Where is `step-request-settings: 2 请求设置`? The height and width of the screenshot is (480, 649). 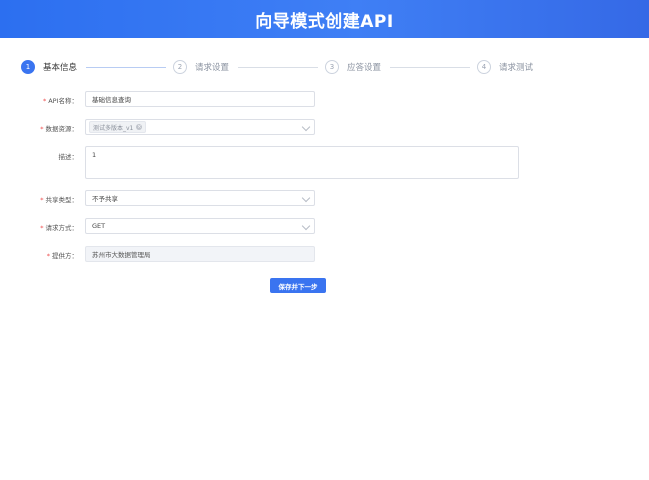 step-request-settings: 2 请求设置 is located at coordinates (201, 67).